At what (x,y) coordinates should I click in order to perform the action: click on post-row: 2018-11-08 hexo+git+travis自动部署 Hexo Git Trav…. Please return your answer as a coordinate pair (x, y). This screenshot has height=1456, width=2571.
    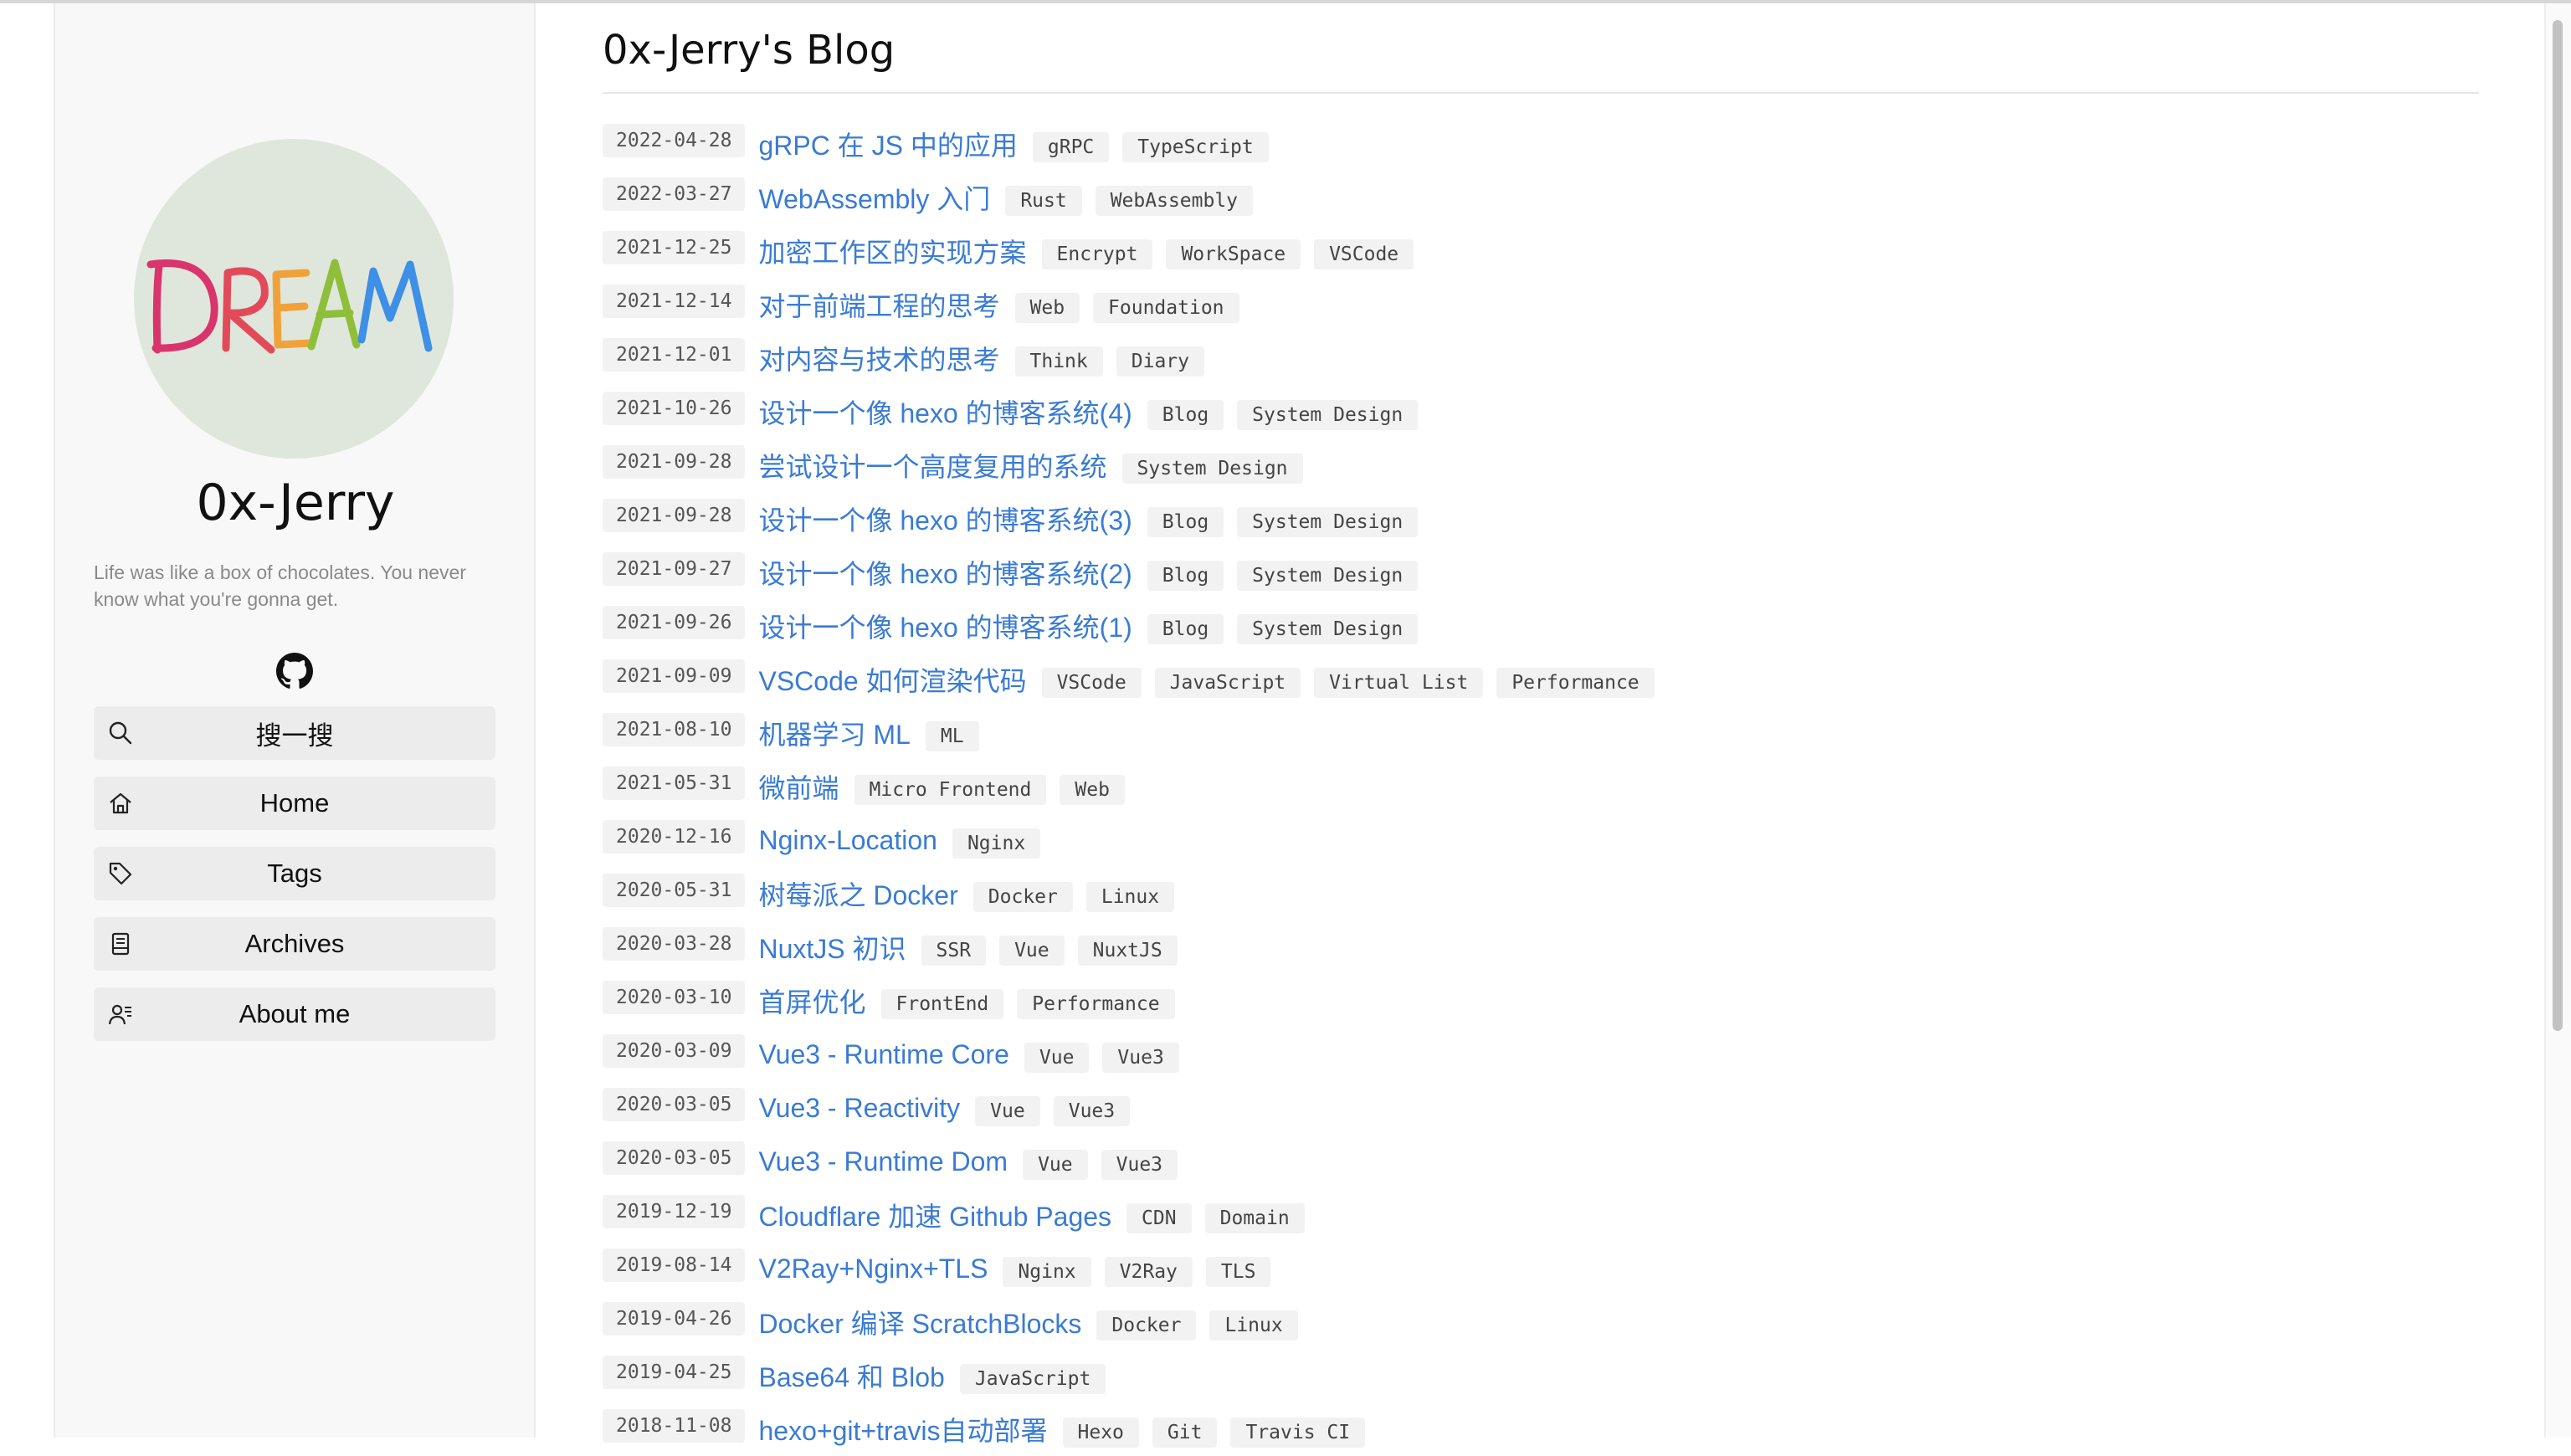
    Looking at the image, I should click on (1541, 1429).